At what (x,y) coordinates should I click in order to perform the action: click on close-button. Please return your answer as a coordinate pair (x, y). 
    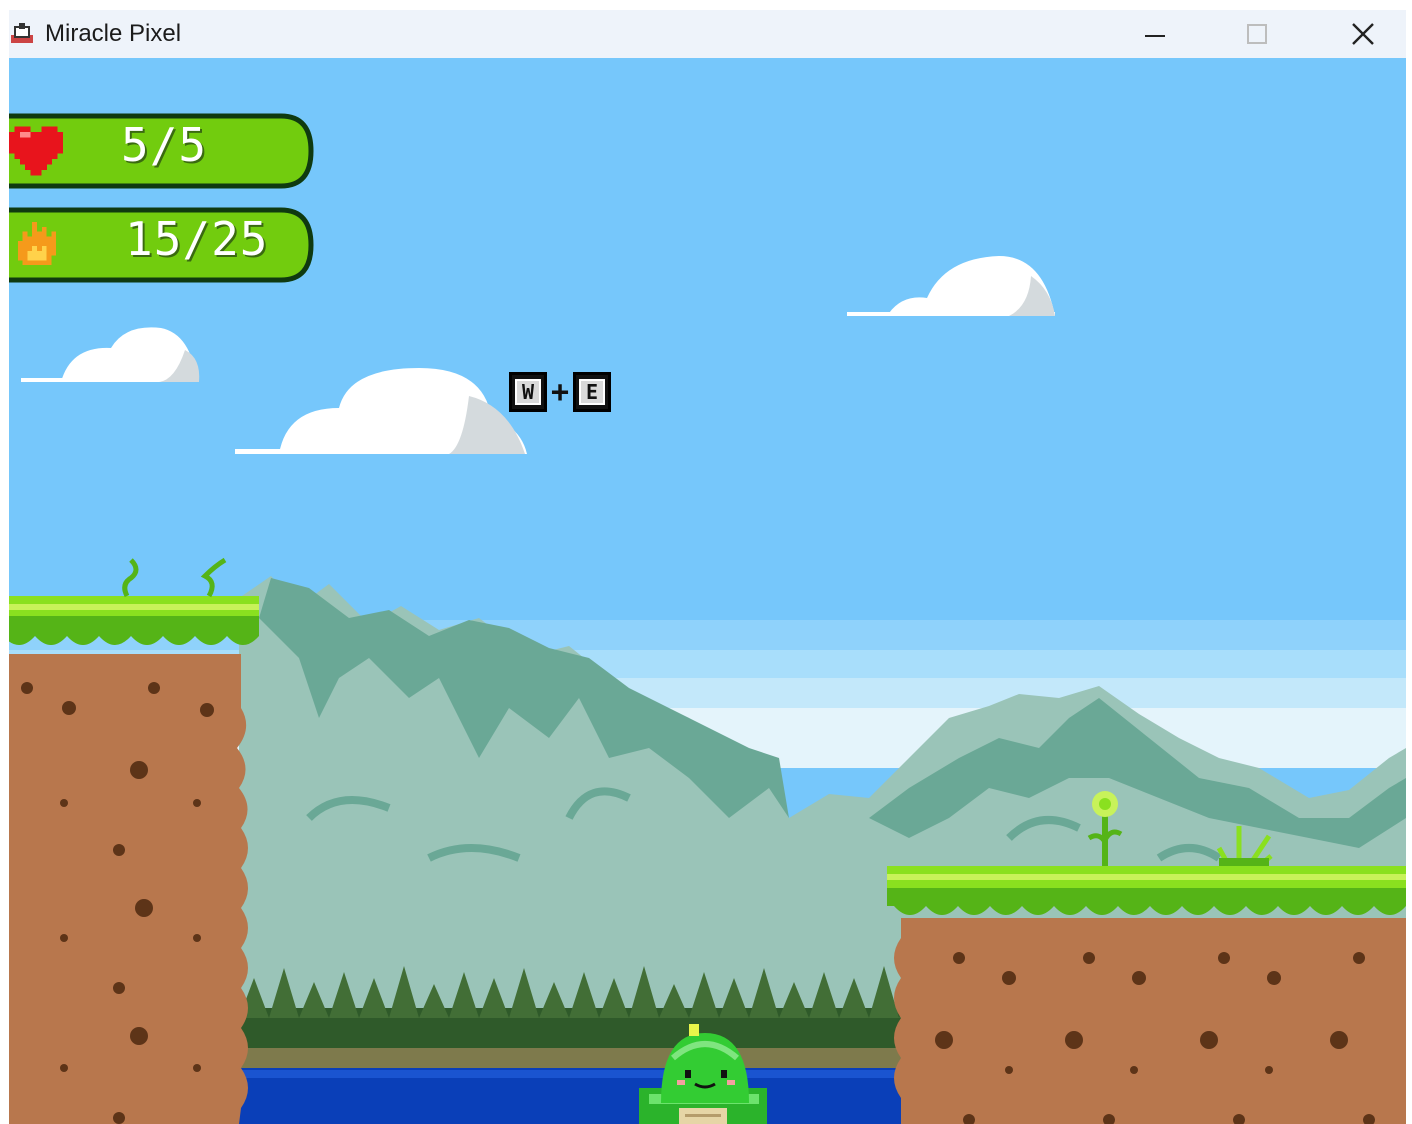
    Looking at the image, I should click on (1363, 34).